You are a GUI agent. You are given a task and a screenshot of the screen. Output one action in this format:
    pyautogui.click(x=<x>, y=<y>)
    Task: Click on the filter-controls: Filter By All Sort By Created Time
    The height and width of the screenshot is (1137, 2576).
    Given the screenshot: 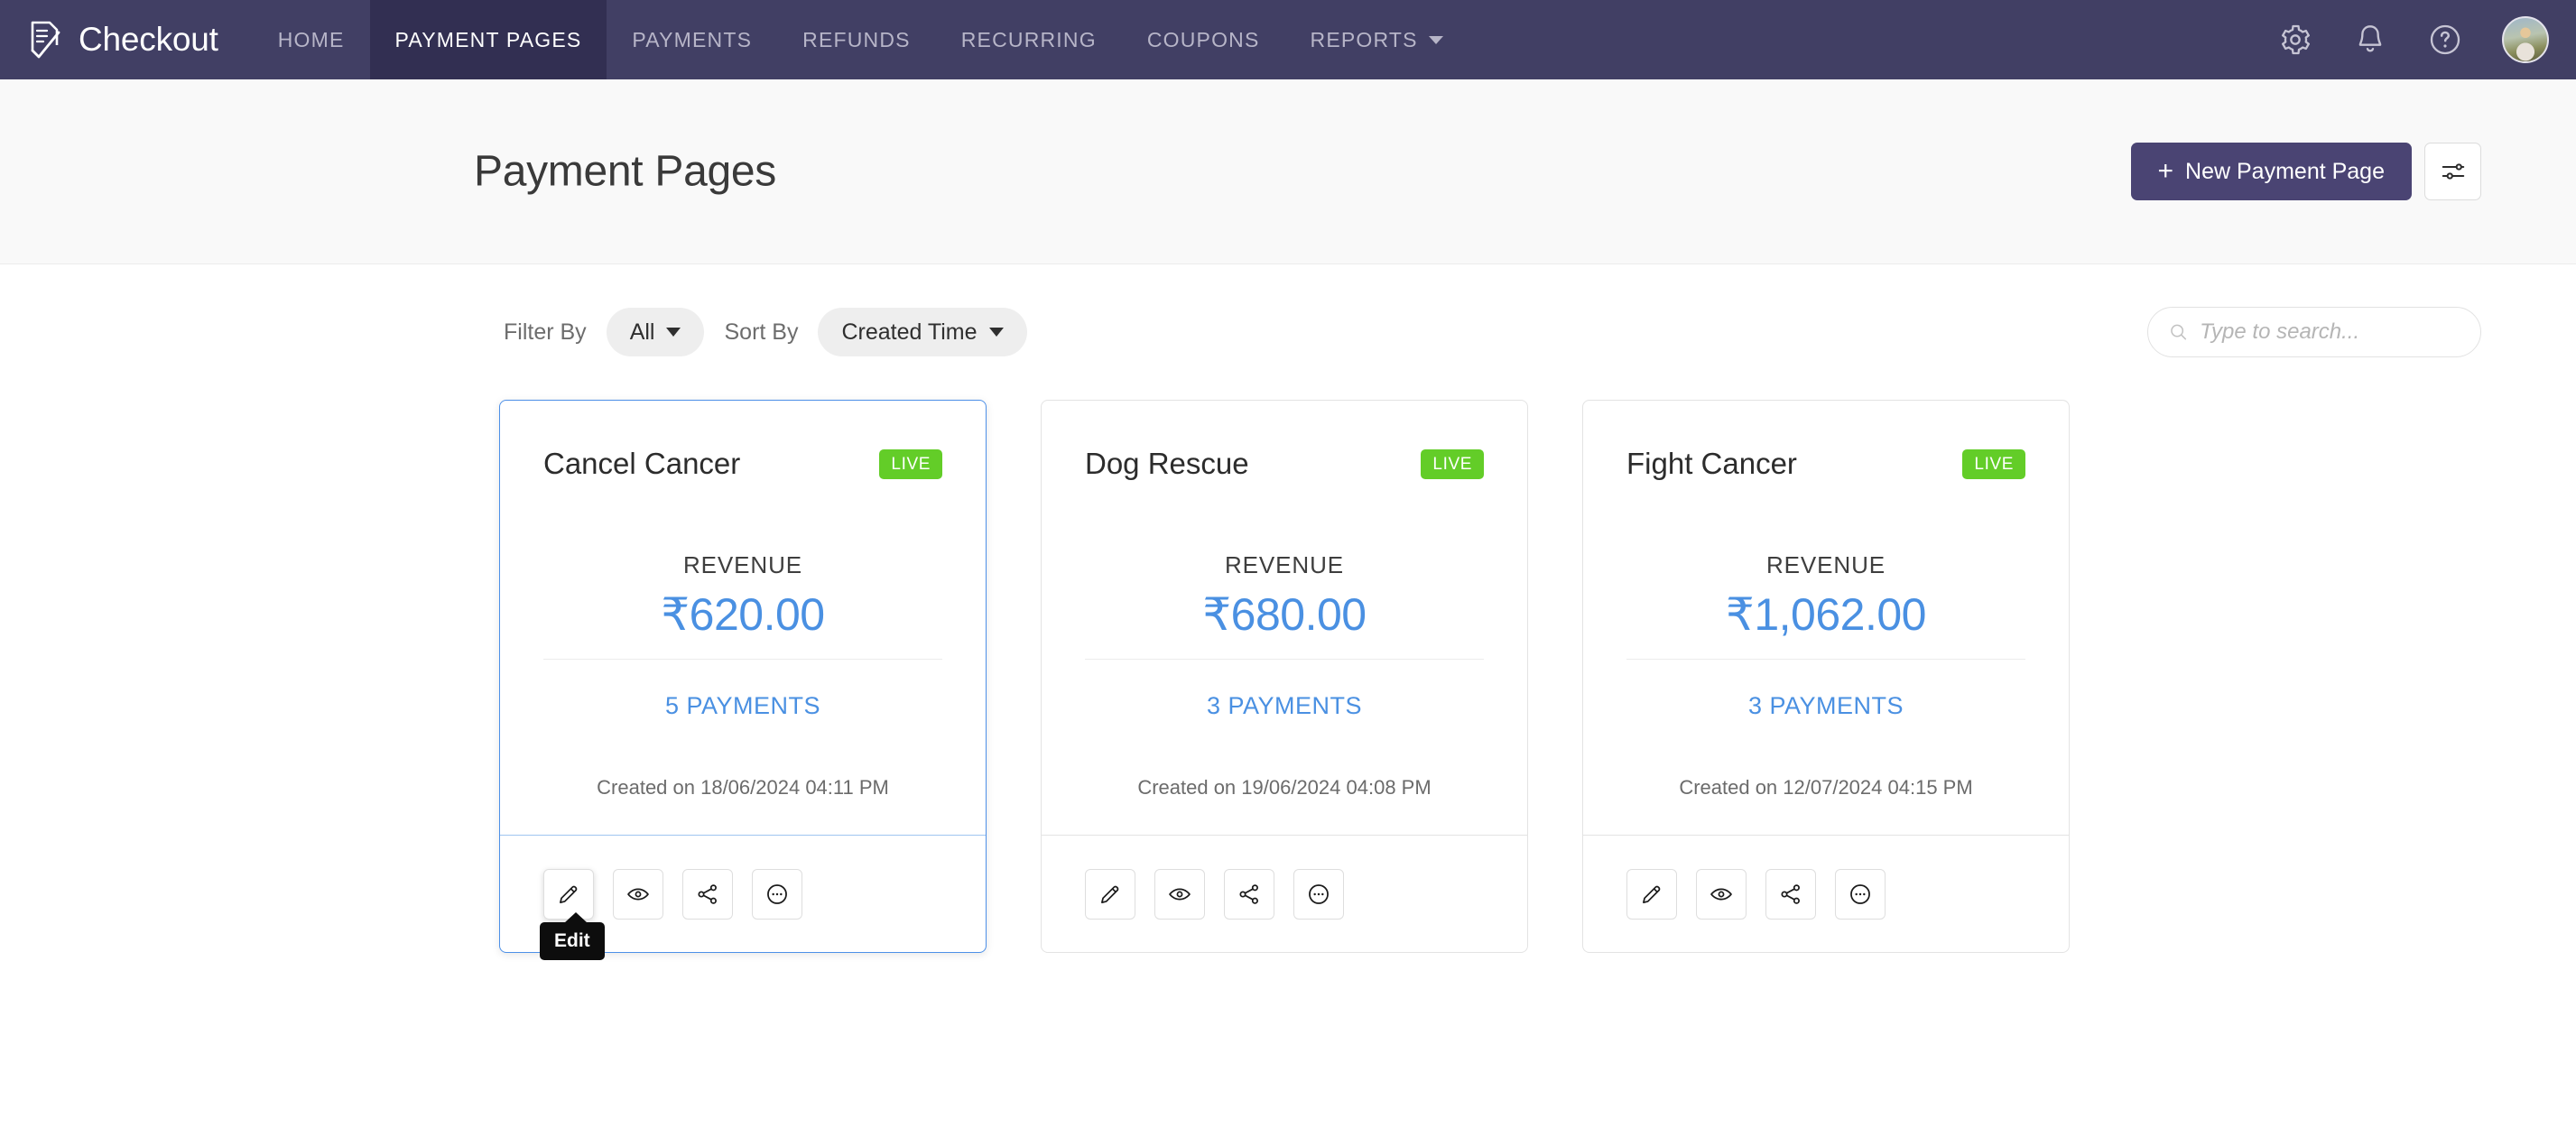 What is the action you would take?
    pyautogui.click(x=765, y=332)
    